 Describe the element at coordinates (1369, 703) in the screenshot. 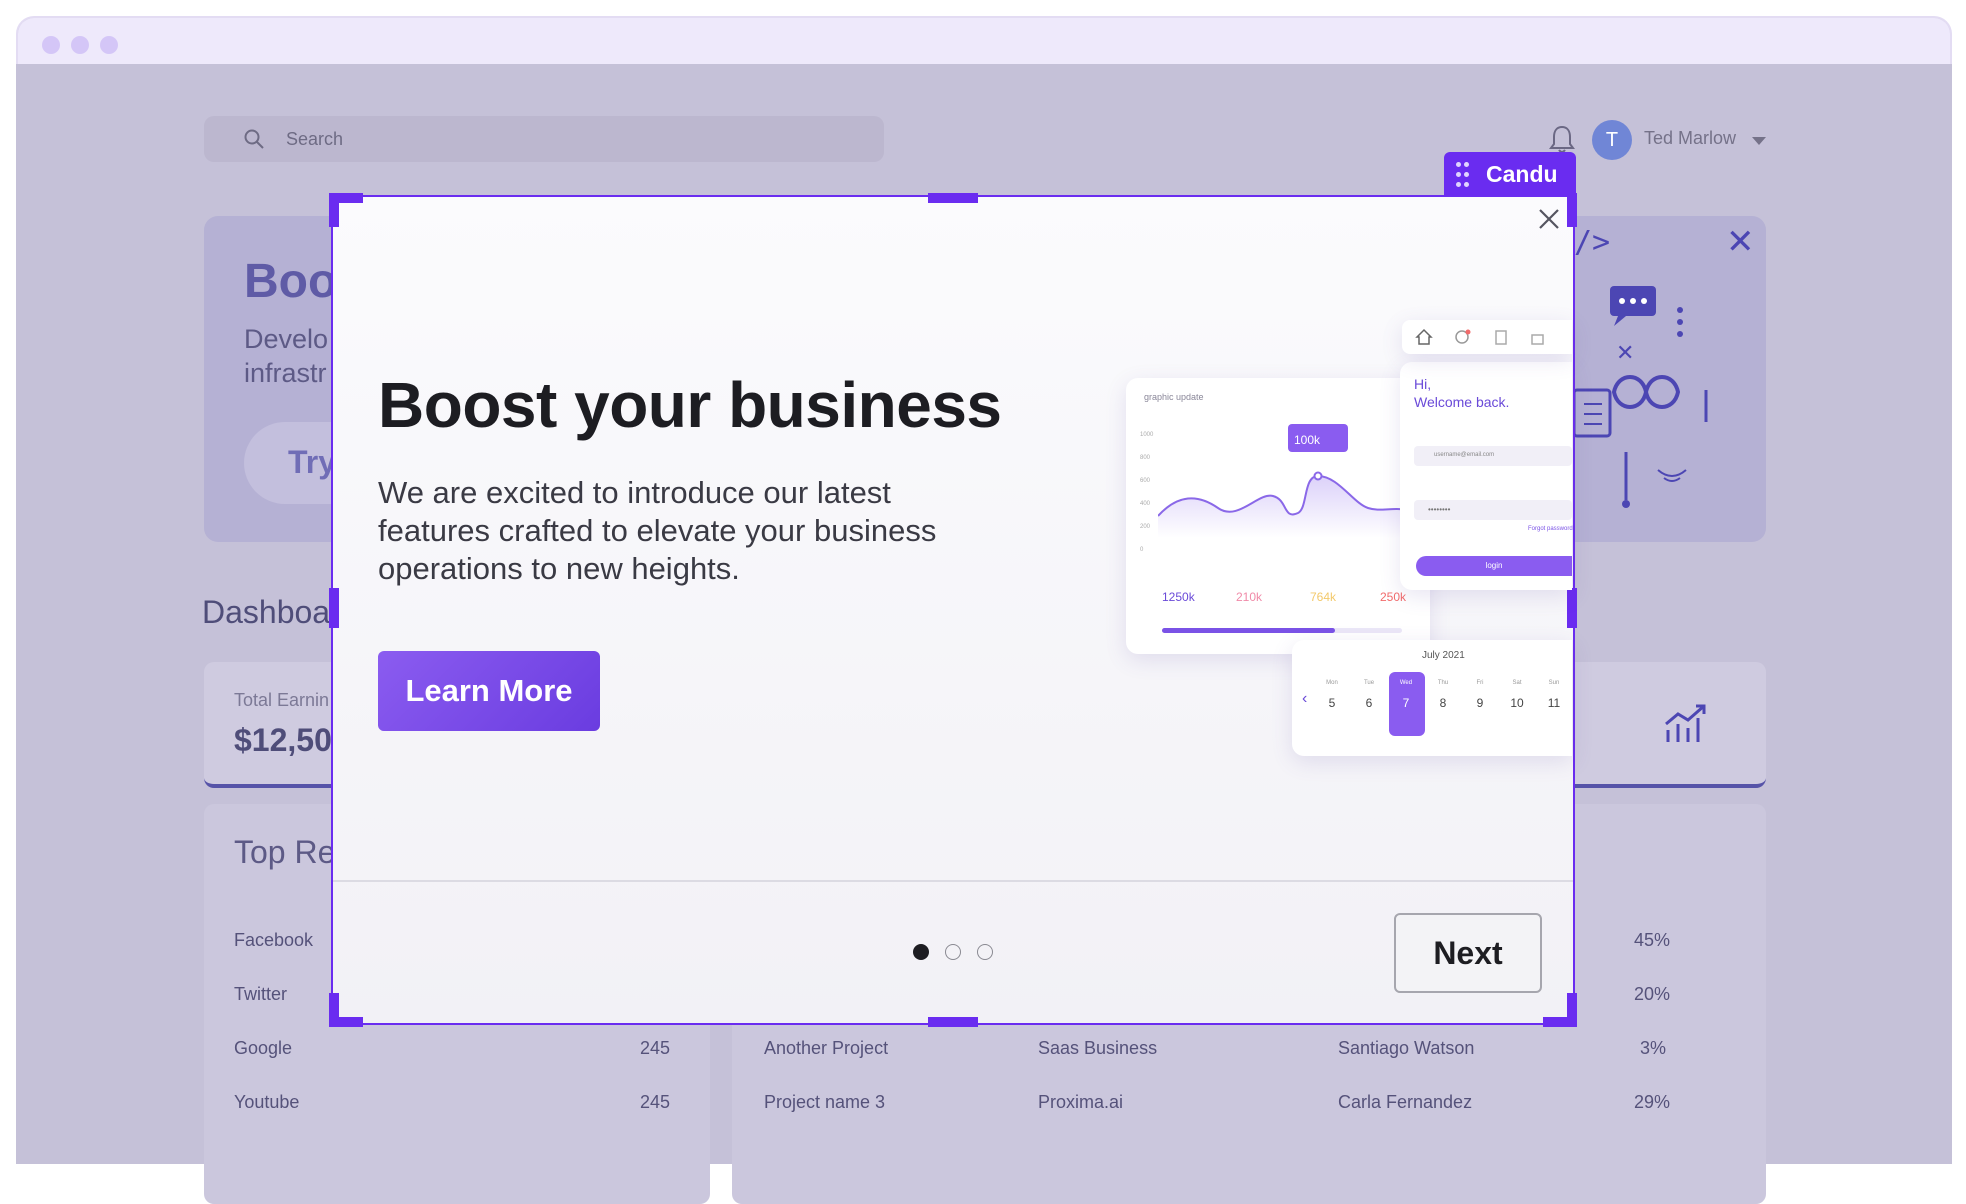

I see `calendar-date: 6` at that location.